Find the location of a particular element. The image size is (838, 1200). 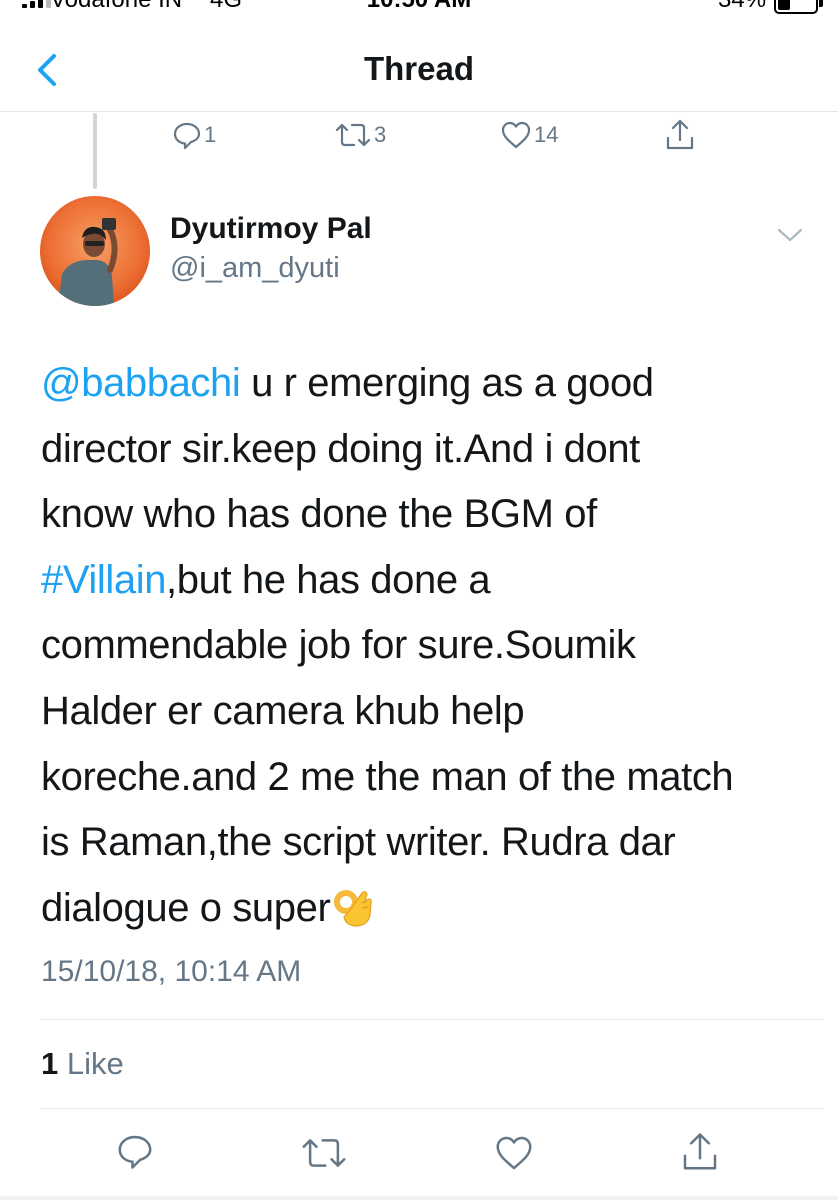

ok-hand-emoji-icon is located at coordinates (353, 908).